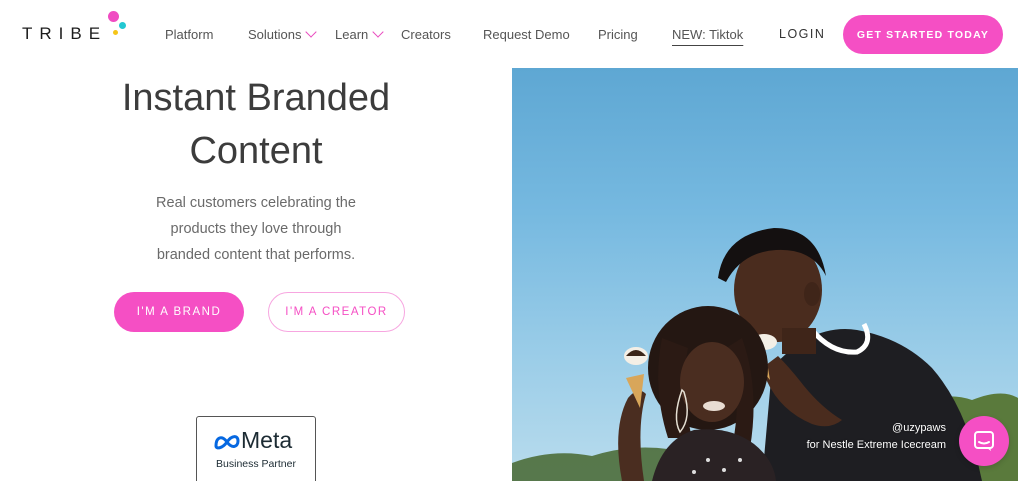  What do you see at coordinates (256, 203) in the screenshot?
I see `hero-subtitle-line: Real customers celebrating the` at bounding box center [256, 203].